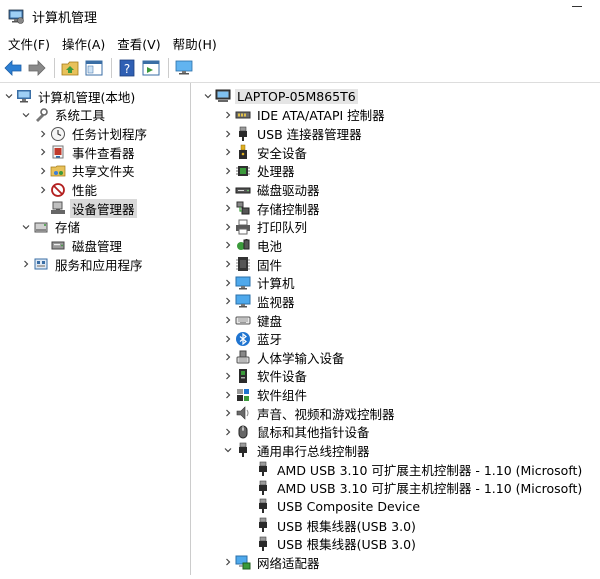 The width and height of the screenshot is (600, 579). What do you see at coordinates (95, 115) in the screenshot?
I see `console-tree-node: 系统工具` at bounding box center [95, 115].